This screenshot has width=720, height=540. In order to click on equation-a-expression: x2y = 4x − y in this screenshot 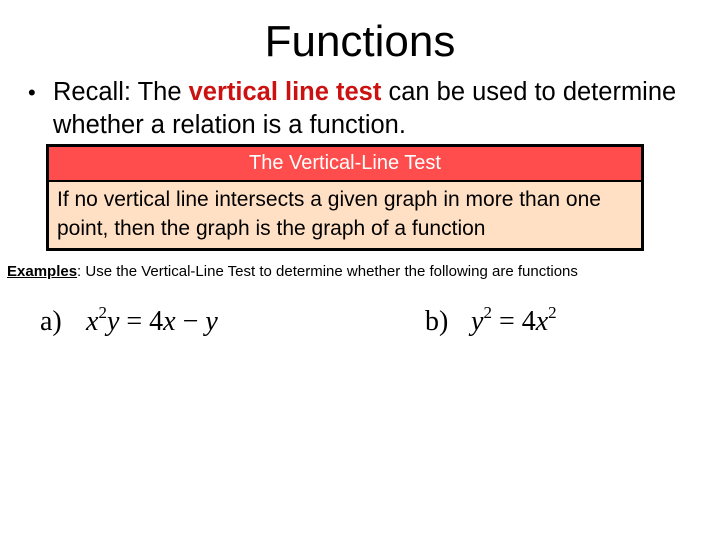, I will do `click(152, 320)`.